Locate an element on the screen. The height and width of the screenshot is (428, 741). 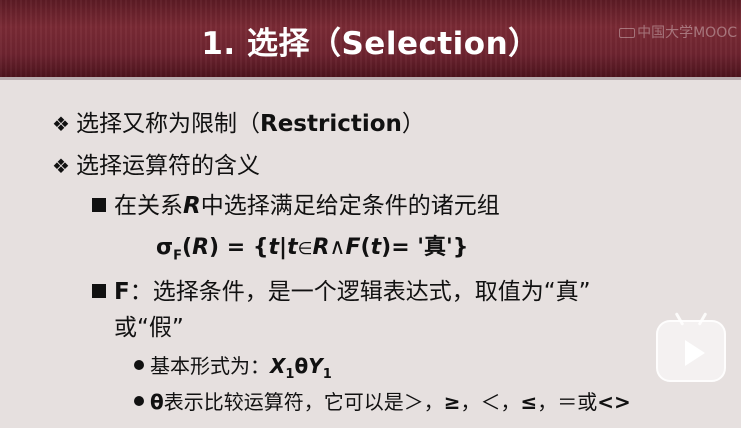
paren: ( is located at coordinates (365, 247).